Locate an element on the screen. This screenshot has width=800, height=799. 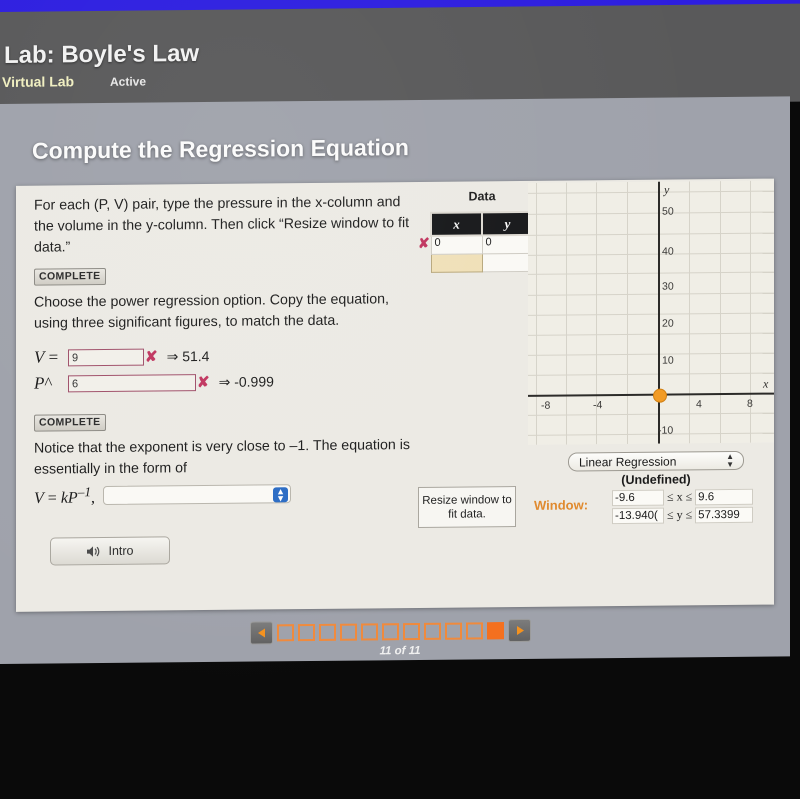
equation-entry-block: V = 9 ✘ ⇒ 51.4 P^ 6 ✘ ⇒ -0.999 is located at coordinates (223, 369).